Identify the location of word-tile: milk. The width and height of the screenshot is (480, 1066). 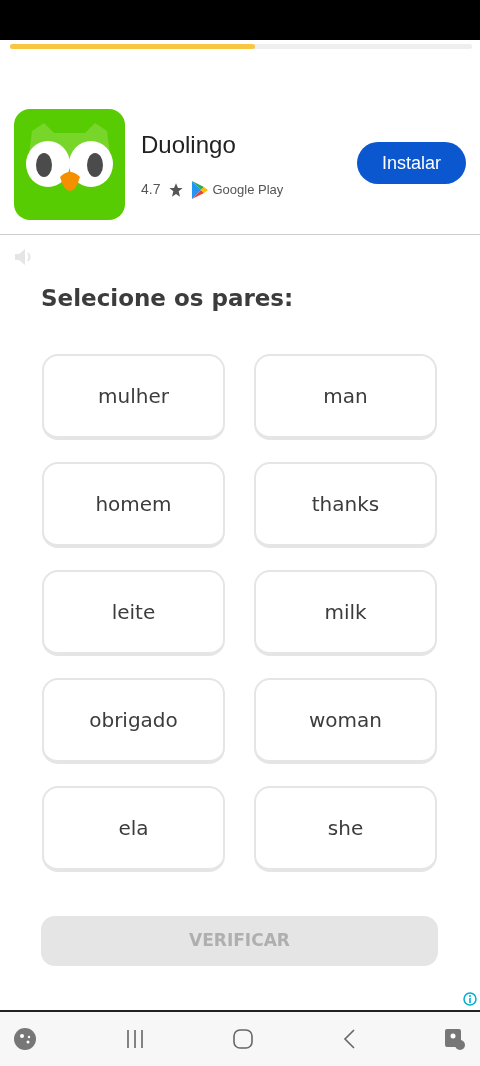
(345, 612).